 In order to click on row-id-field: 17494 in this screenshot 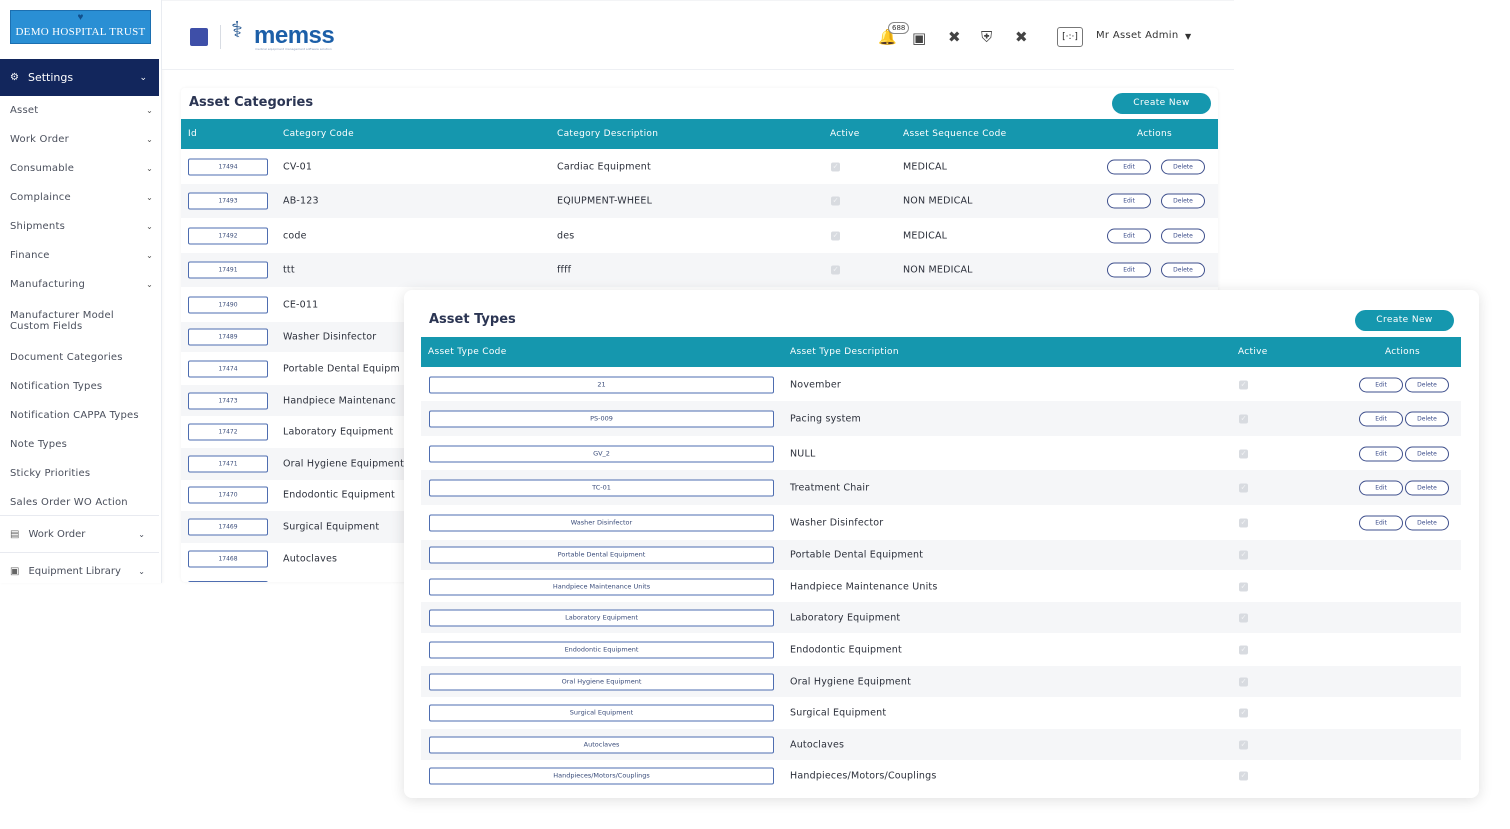, I will do `click(228, 167)`.